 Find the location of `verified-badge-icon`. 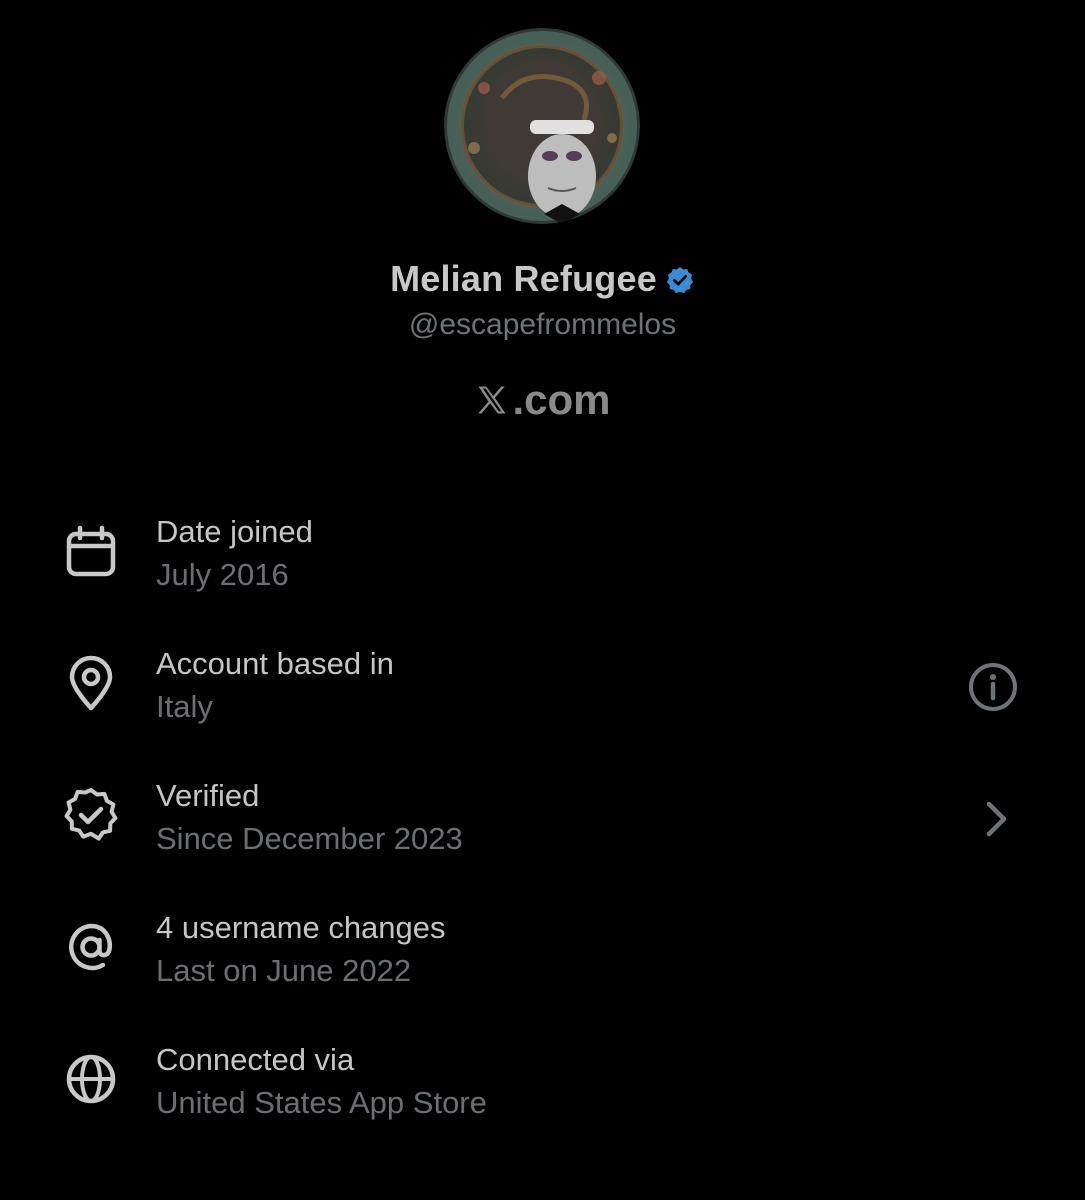

verified-badge-icon is located at coordinates (680, 280).